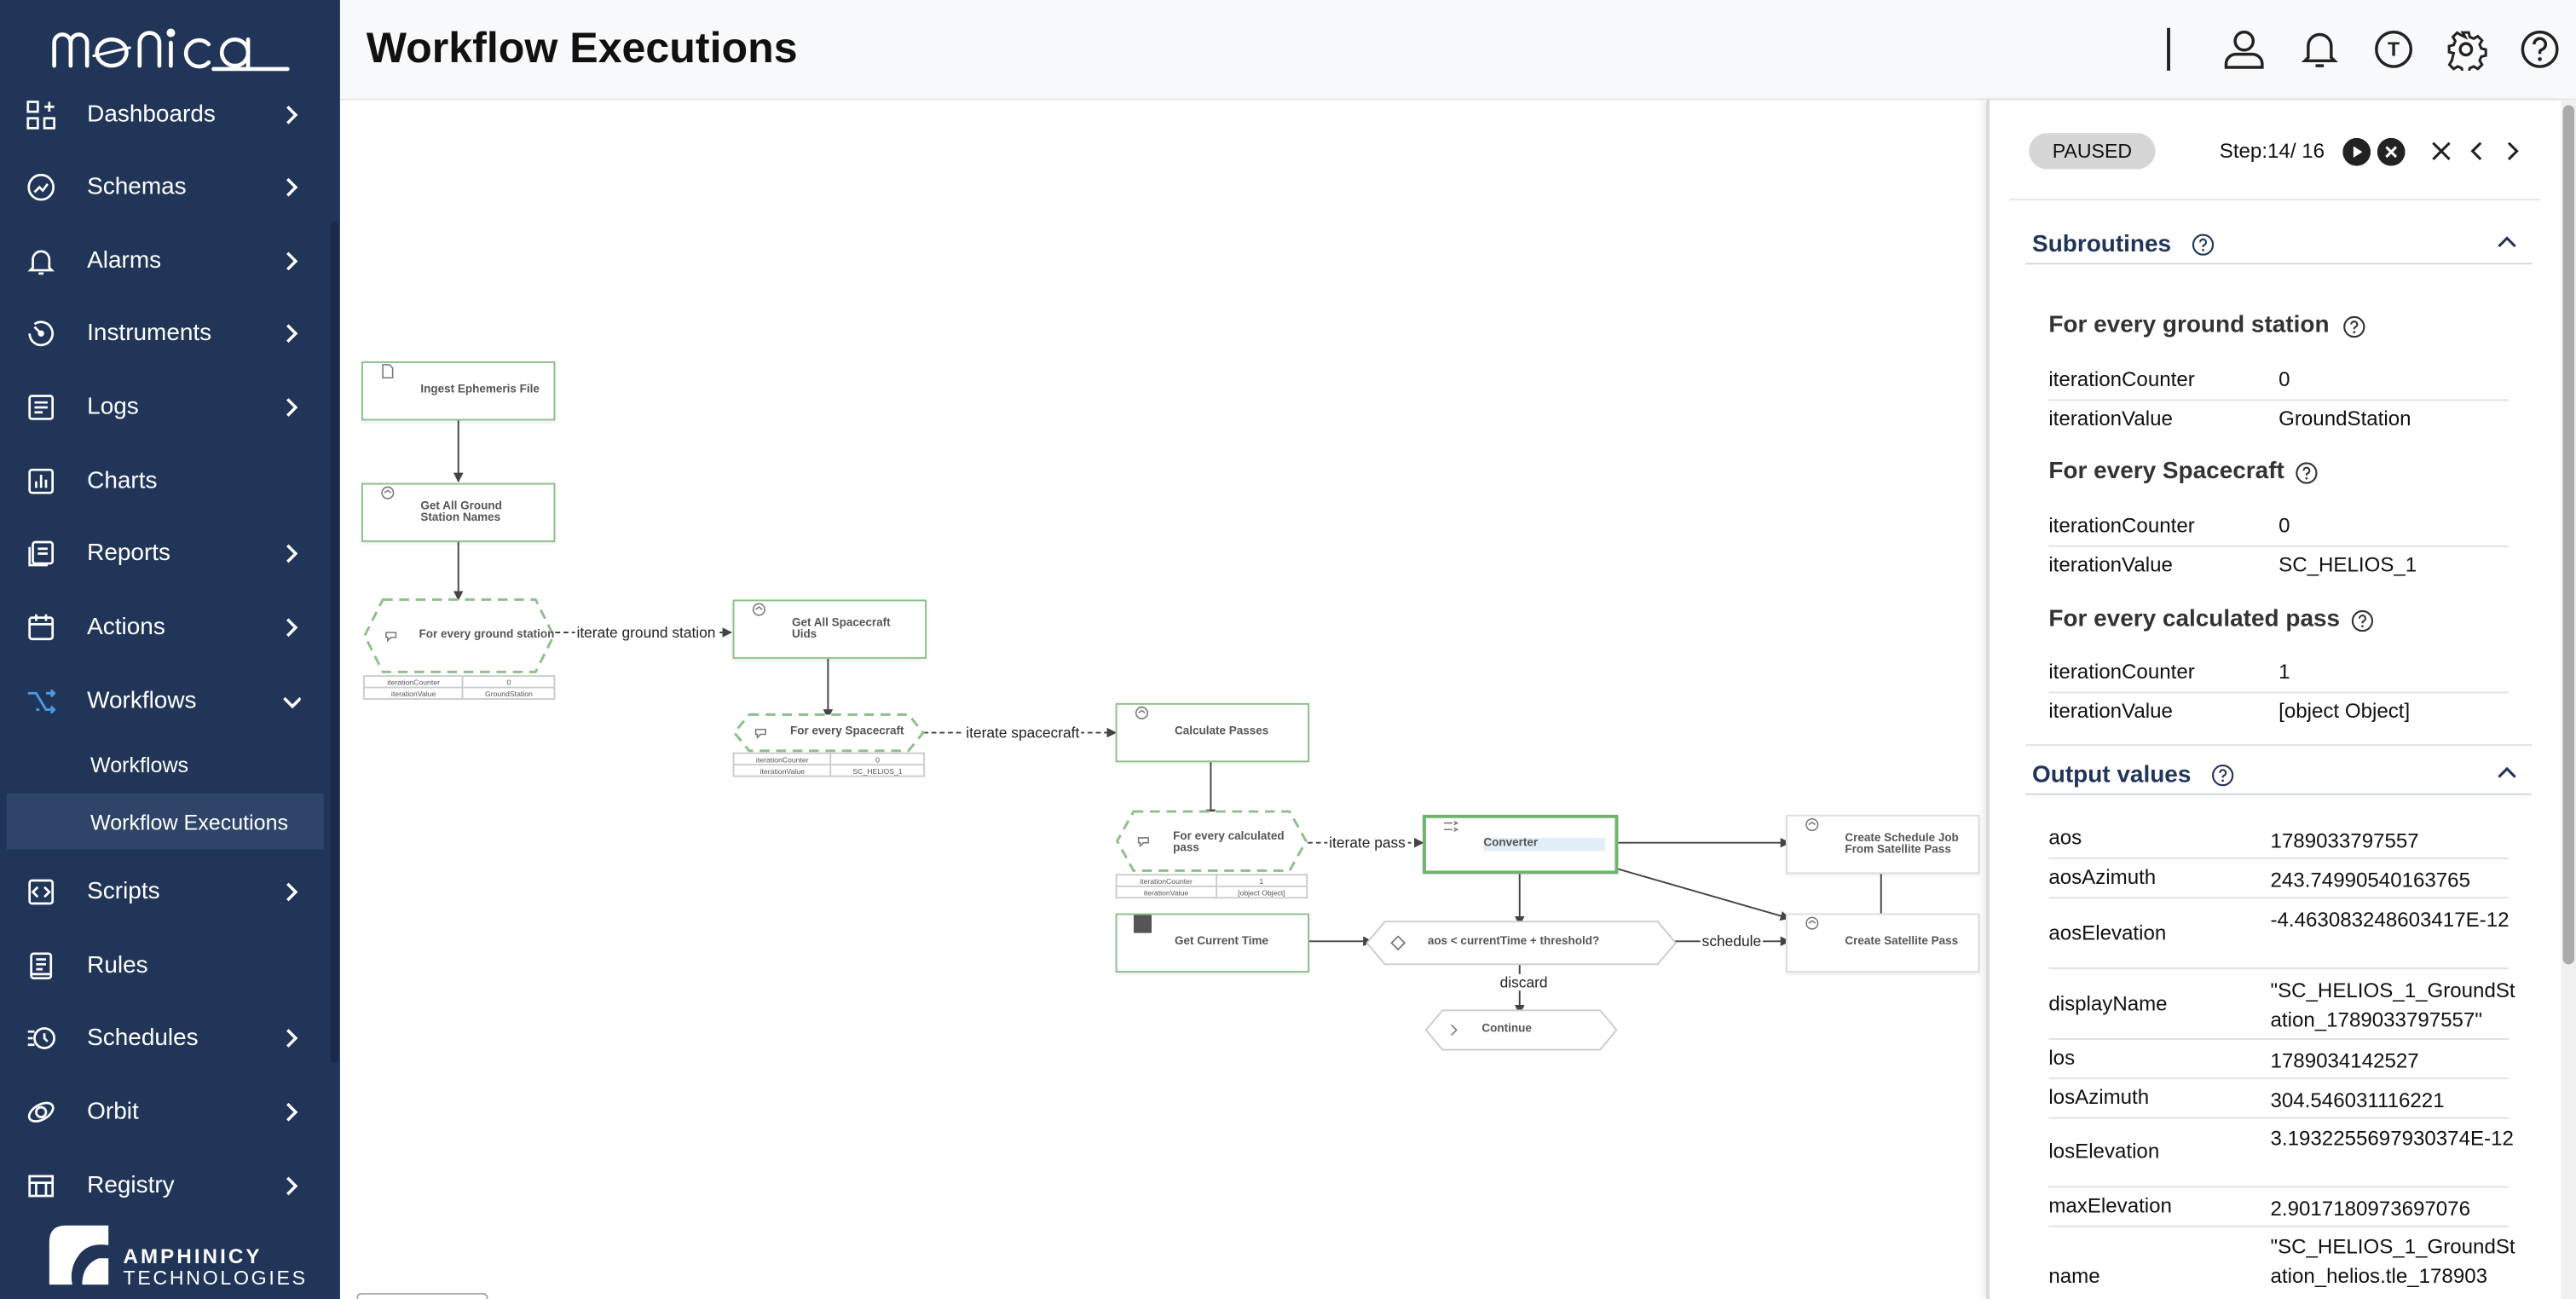  Describe the element at coordinates (40, 115) in the screenshot. I see `dashboard-icon` at that location.